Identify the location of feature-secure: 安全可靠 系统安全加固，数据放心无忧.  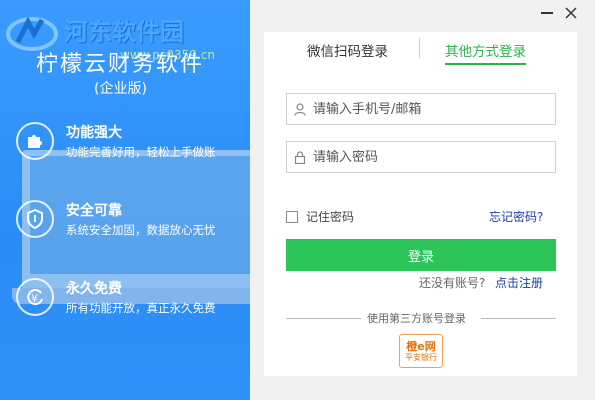
(131, 222).